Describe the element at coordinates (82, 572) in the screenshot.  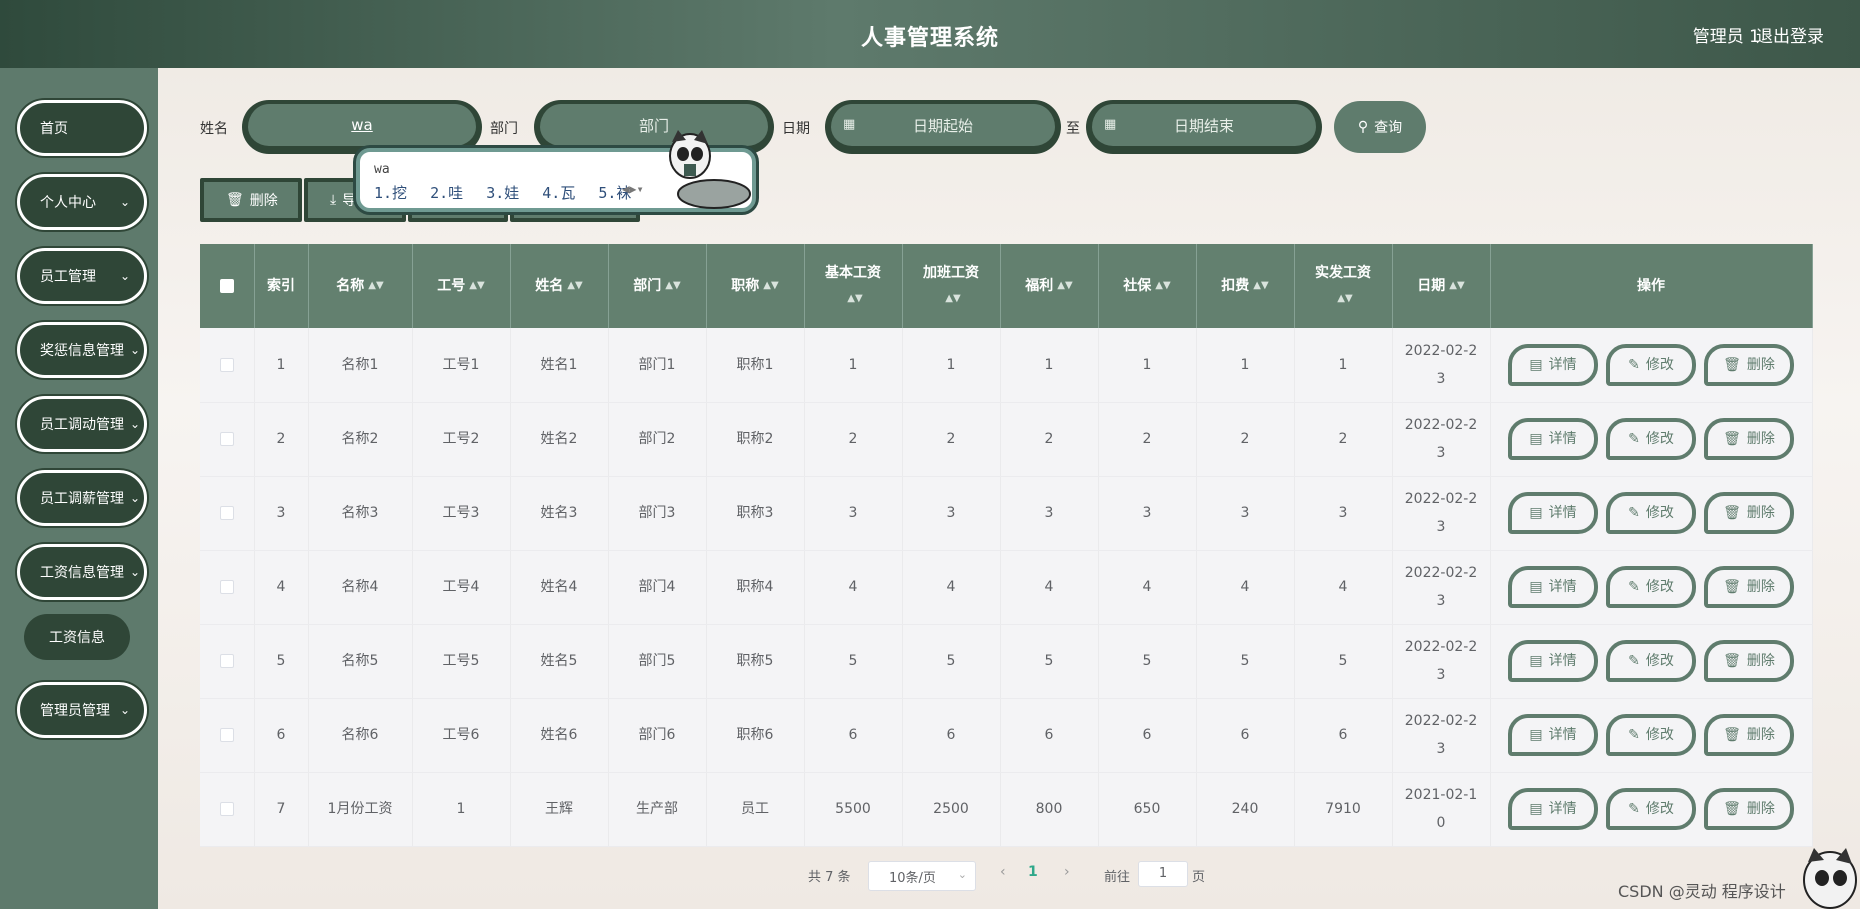
I see `sidebar-item-salary-info: 工资信息管理 ⌄` at that location.